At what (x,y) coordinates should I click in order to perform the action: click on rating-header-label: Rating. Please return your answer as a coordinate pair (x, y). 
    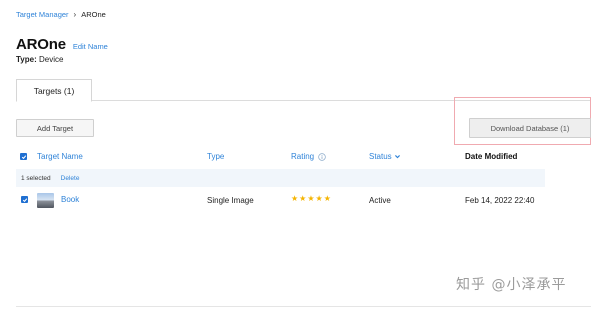
    Looking at the image, I should click on (303, 156).